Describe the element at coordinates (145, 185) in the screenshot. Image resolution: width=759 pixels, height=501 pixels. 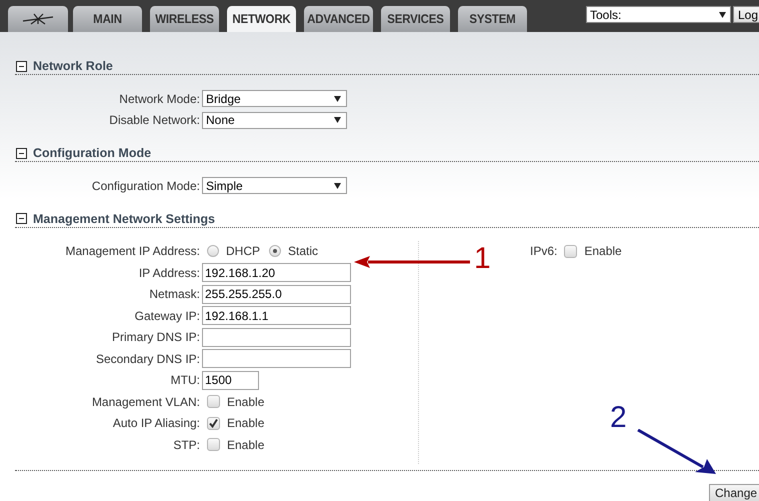
I see `field-label: Configuration Mode:` at that location.